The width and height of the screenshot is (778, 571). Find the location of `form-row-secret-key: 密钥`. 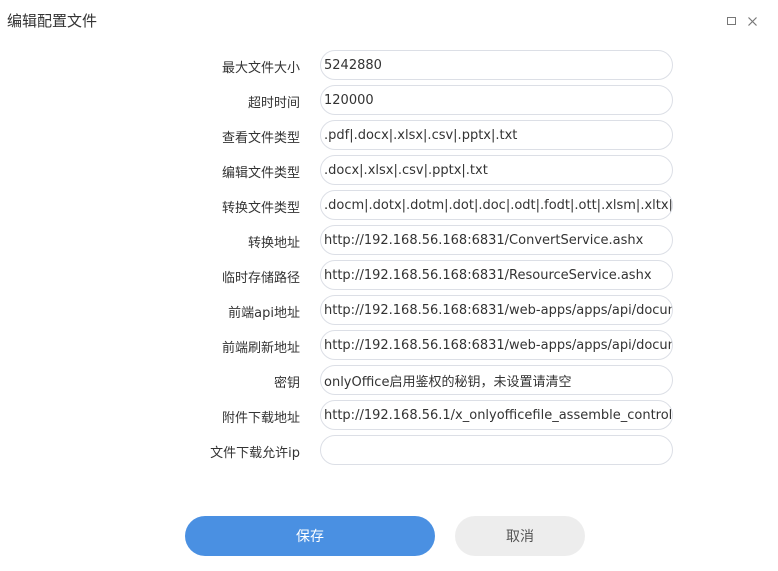

form-row-secret-key: 密钥 is located at coordinates (389, 380).